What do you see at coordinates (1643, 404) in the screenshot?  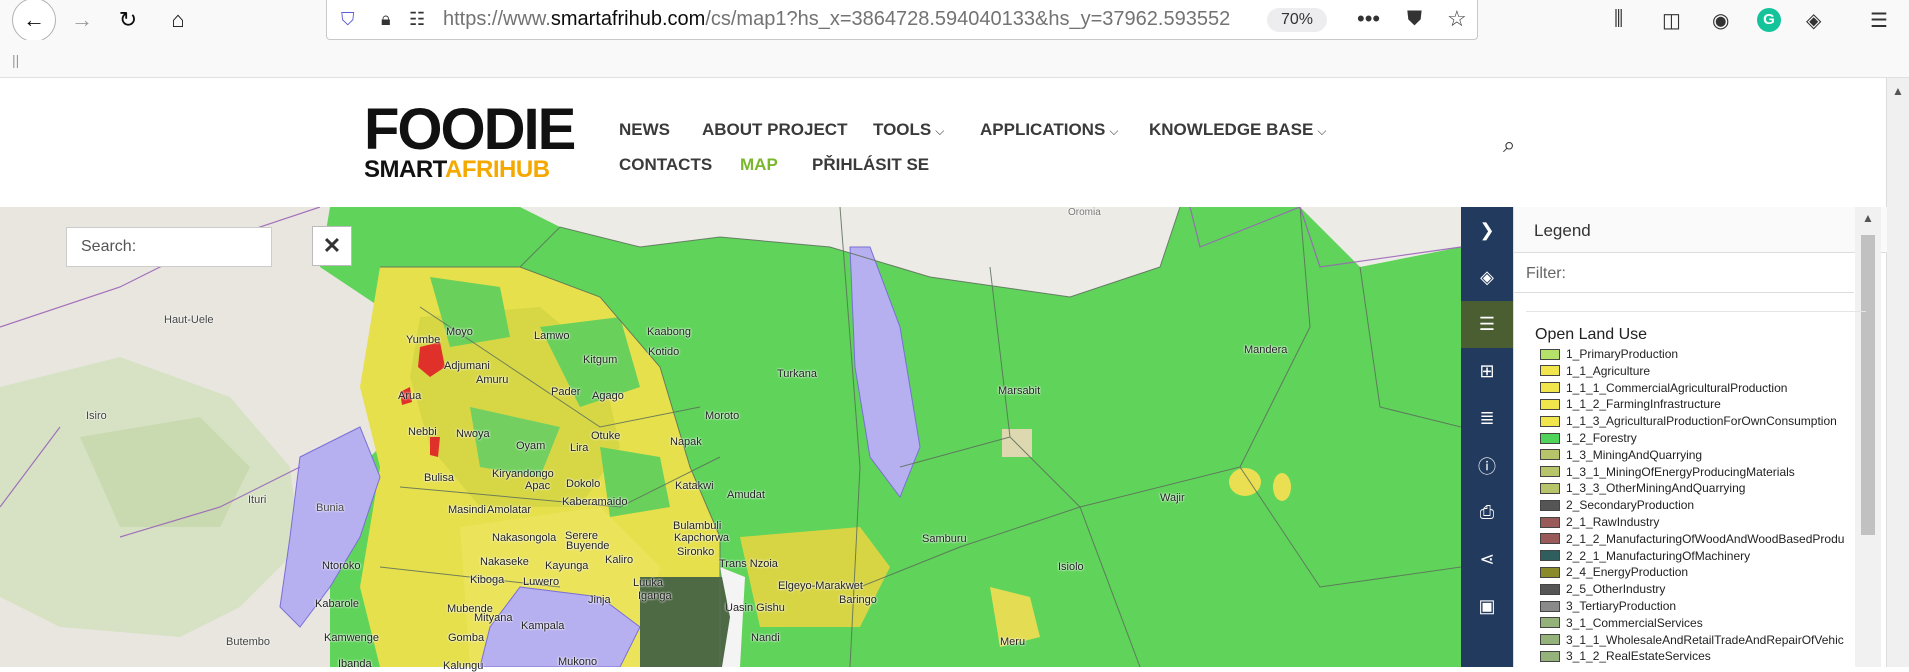 I see `legend-item-label: 1_1_2_FarmingInfrastructure` at bounding box center [1643, 404].